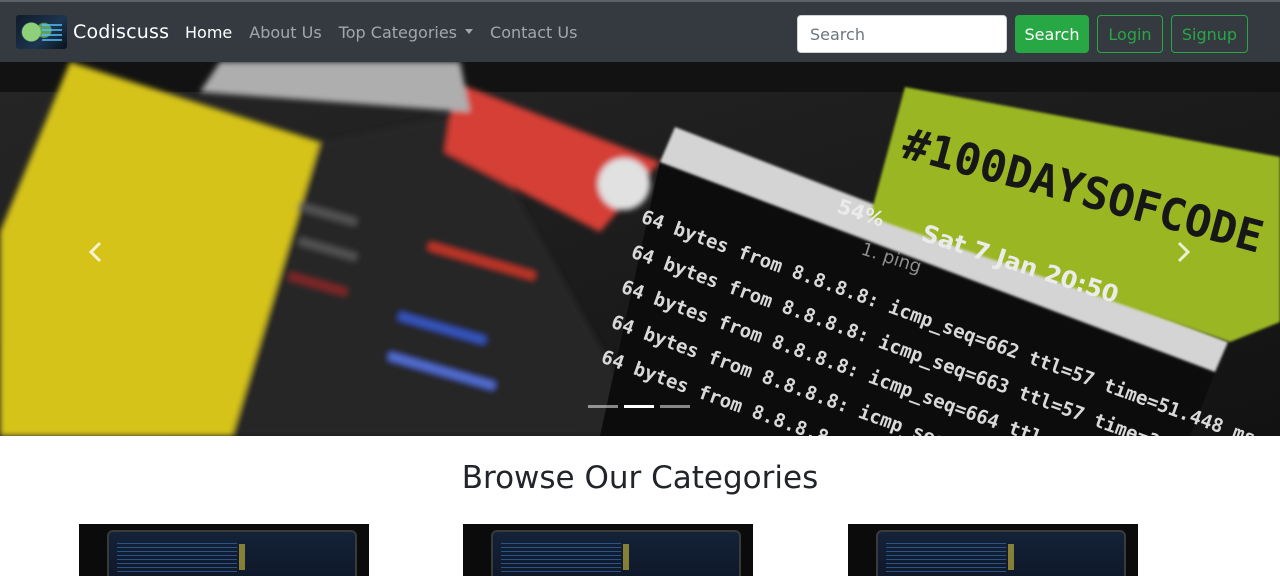  I want to click on brand: Codiscuss, so click(92, 32).